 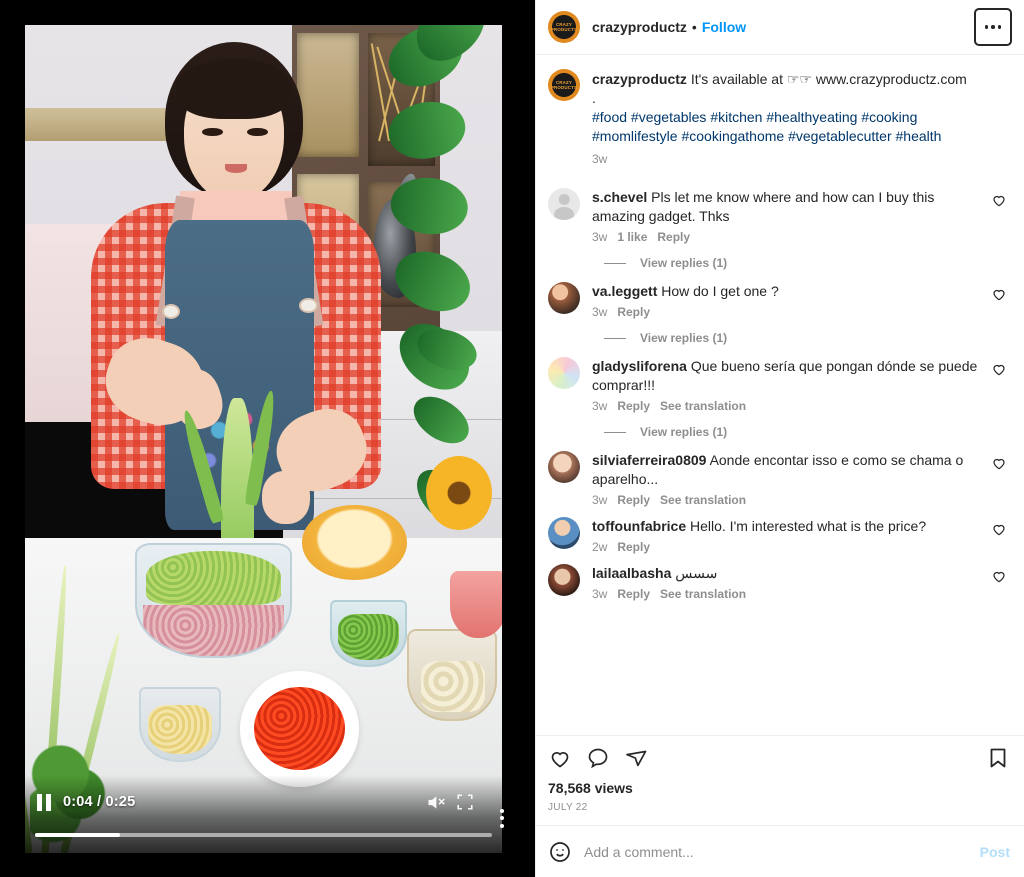 What do you see at coordinates (639, 526) in the screenshot?
I see `comment-username: toffounfabrice` at bounding box center [639, 526].